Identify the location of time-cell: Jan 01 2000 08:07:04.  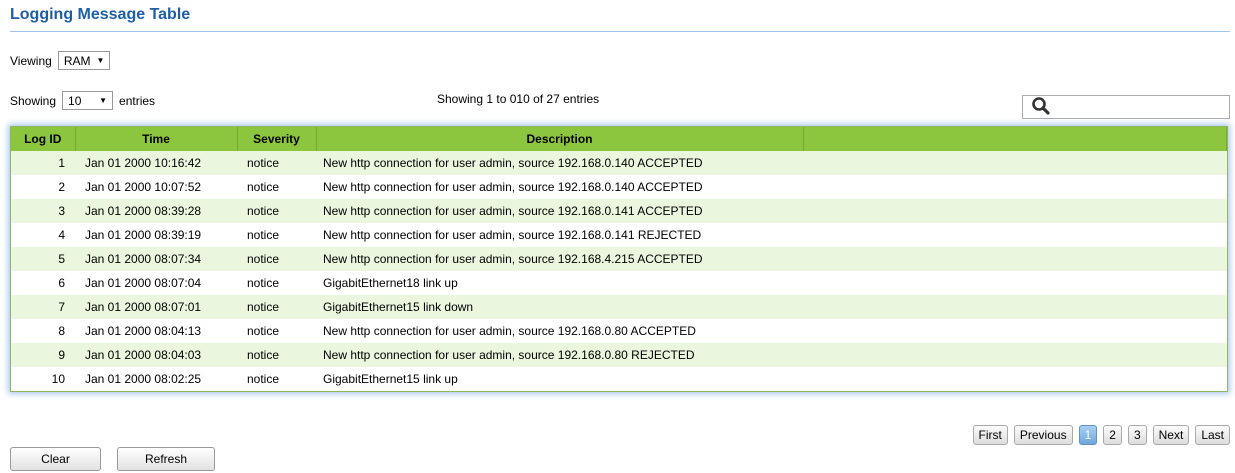
(143, 283).